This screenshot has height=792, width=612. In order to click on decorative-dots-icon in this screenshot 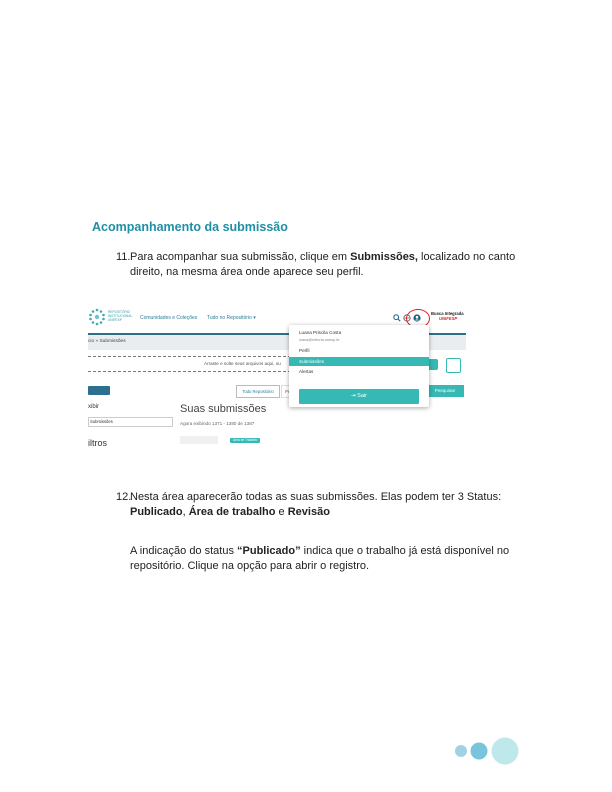, I will do `click(487, 751)`.